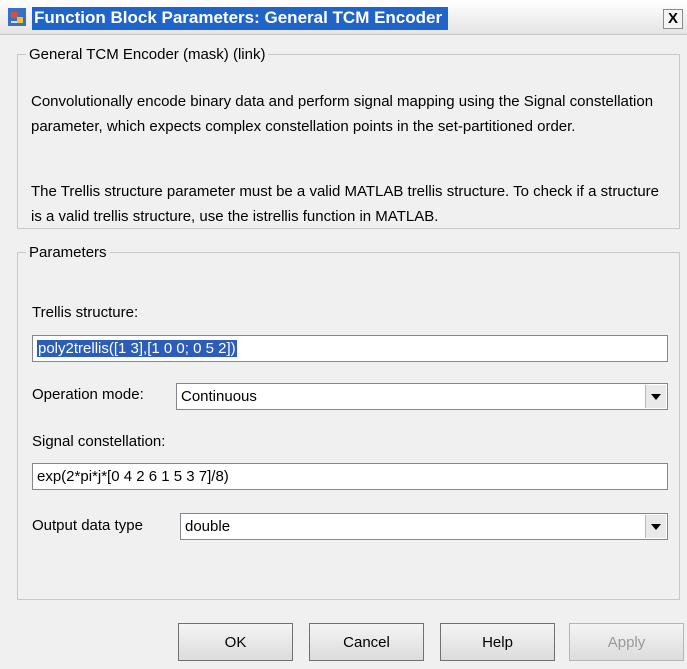  I want to click on signal-constellation-value: exp(2*pi*j*[0 4 2 6 1 5 3 7]/8), so click(133, 476).